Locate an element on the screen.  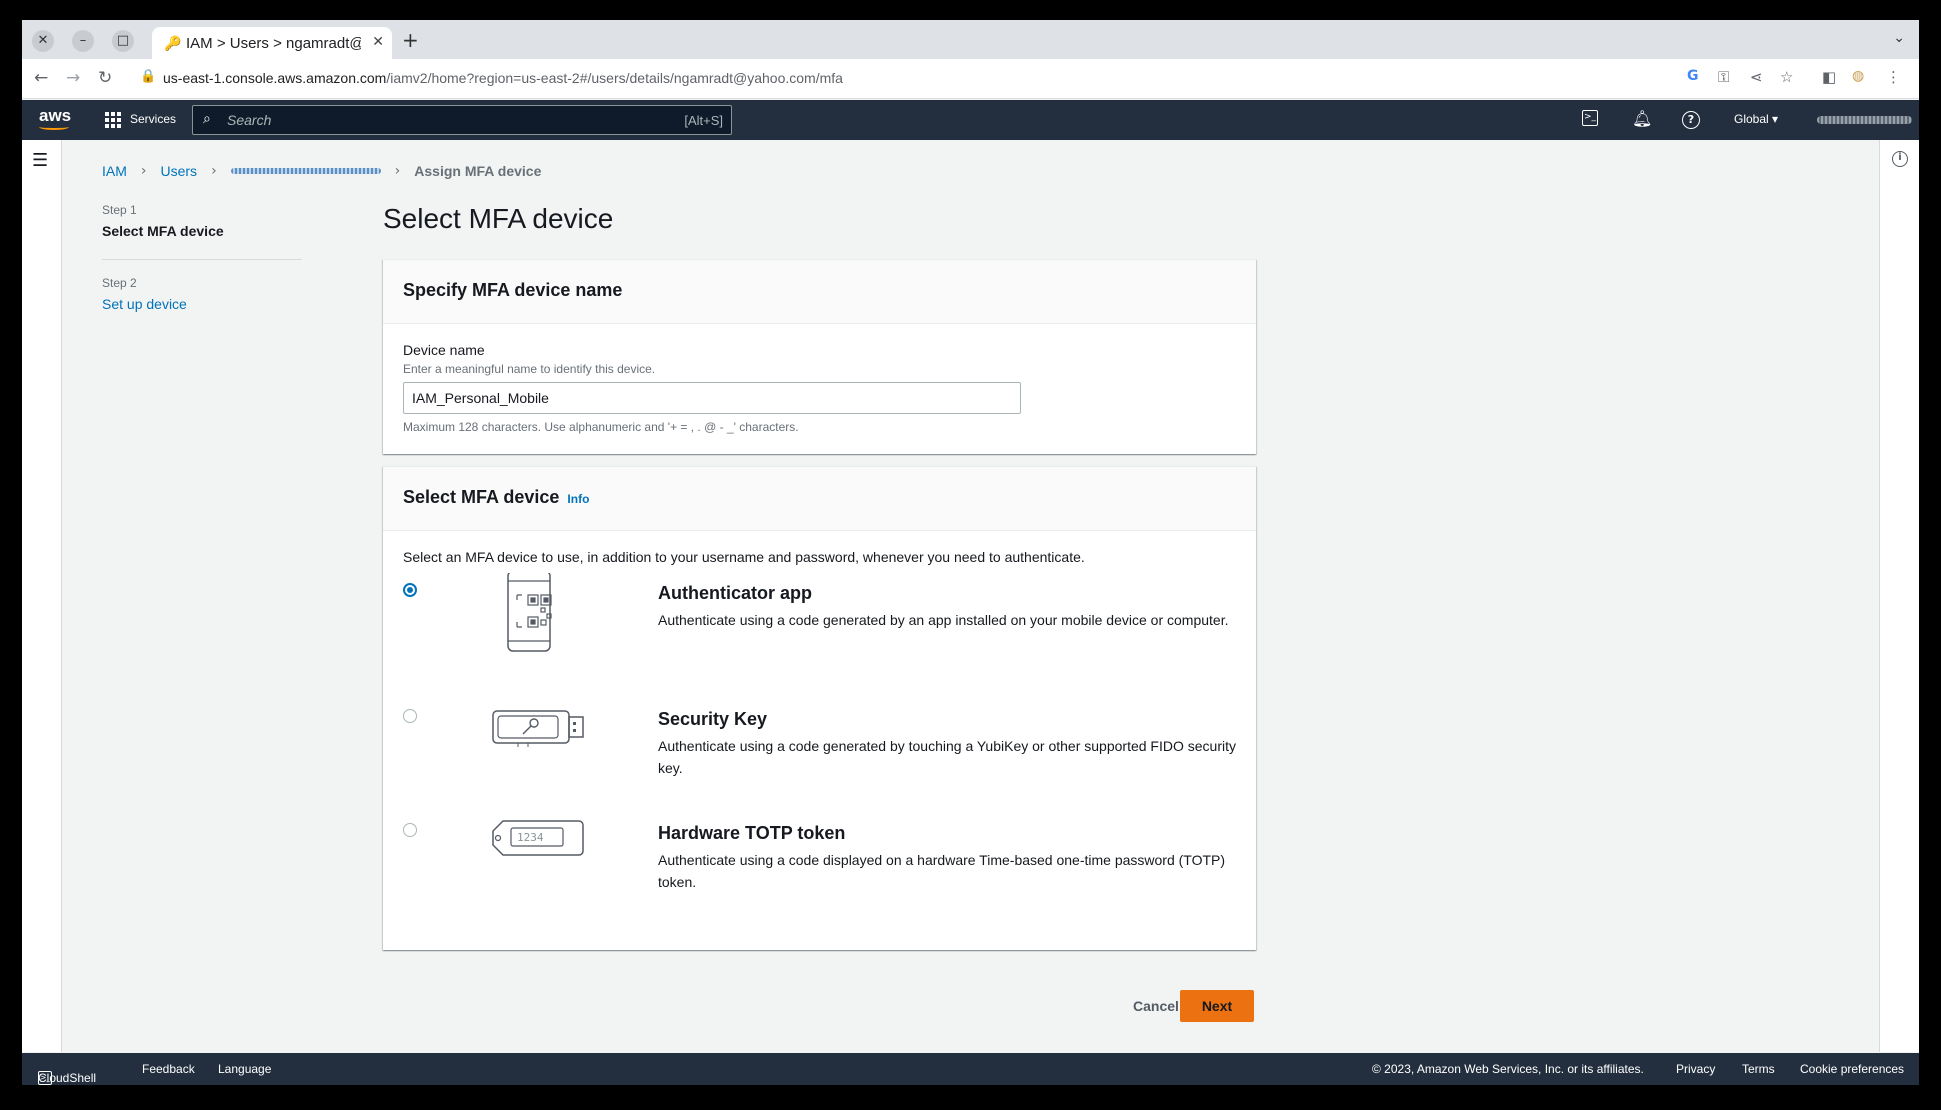
token-display-text: 1234 is located at coordinates (530, 837).